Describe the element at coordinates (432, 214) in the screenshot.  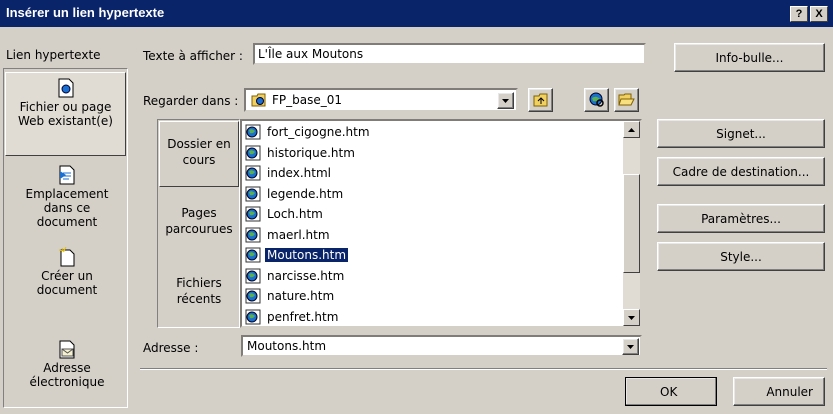
I see `file-list-item: Loch.htm` at that location.